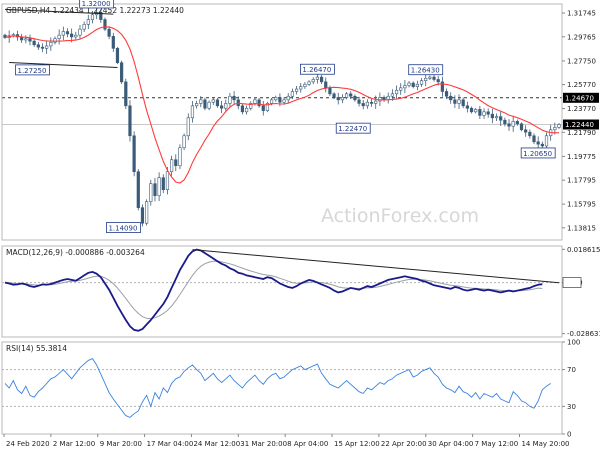 The height and width of the screenshot is (454, 600). I want to click on resistance-price-label: 1.24670, so click(579, 98).